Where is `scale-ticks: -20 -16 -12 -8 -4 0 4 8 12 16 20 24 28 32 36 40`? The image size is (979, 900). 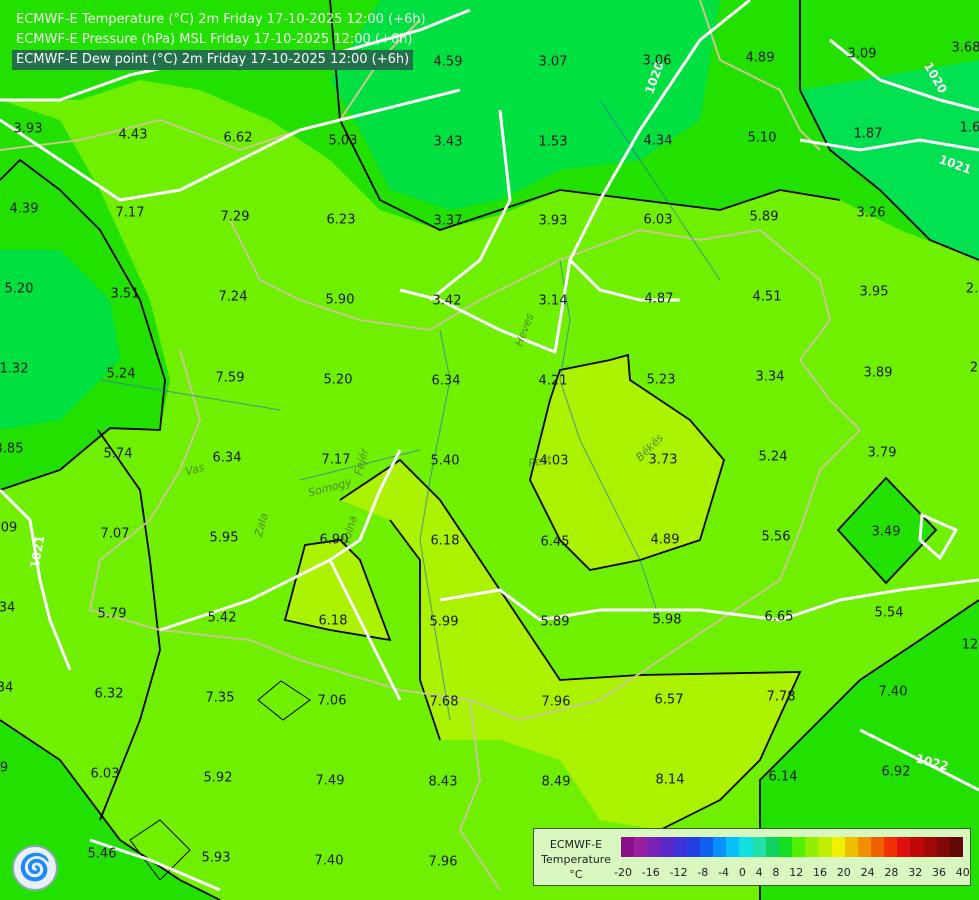
scale-ticks: -20 -16 -12 -8 -4 0 4 8 12 16 20 24 28 32 36 40 is located at coordinates (792, 872).